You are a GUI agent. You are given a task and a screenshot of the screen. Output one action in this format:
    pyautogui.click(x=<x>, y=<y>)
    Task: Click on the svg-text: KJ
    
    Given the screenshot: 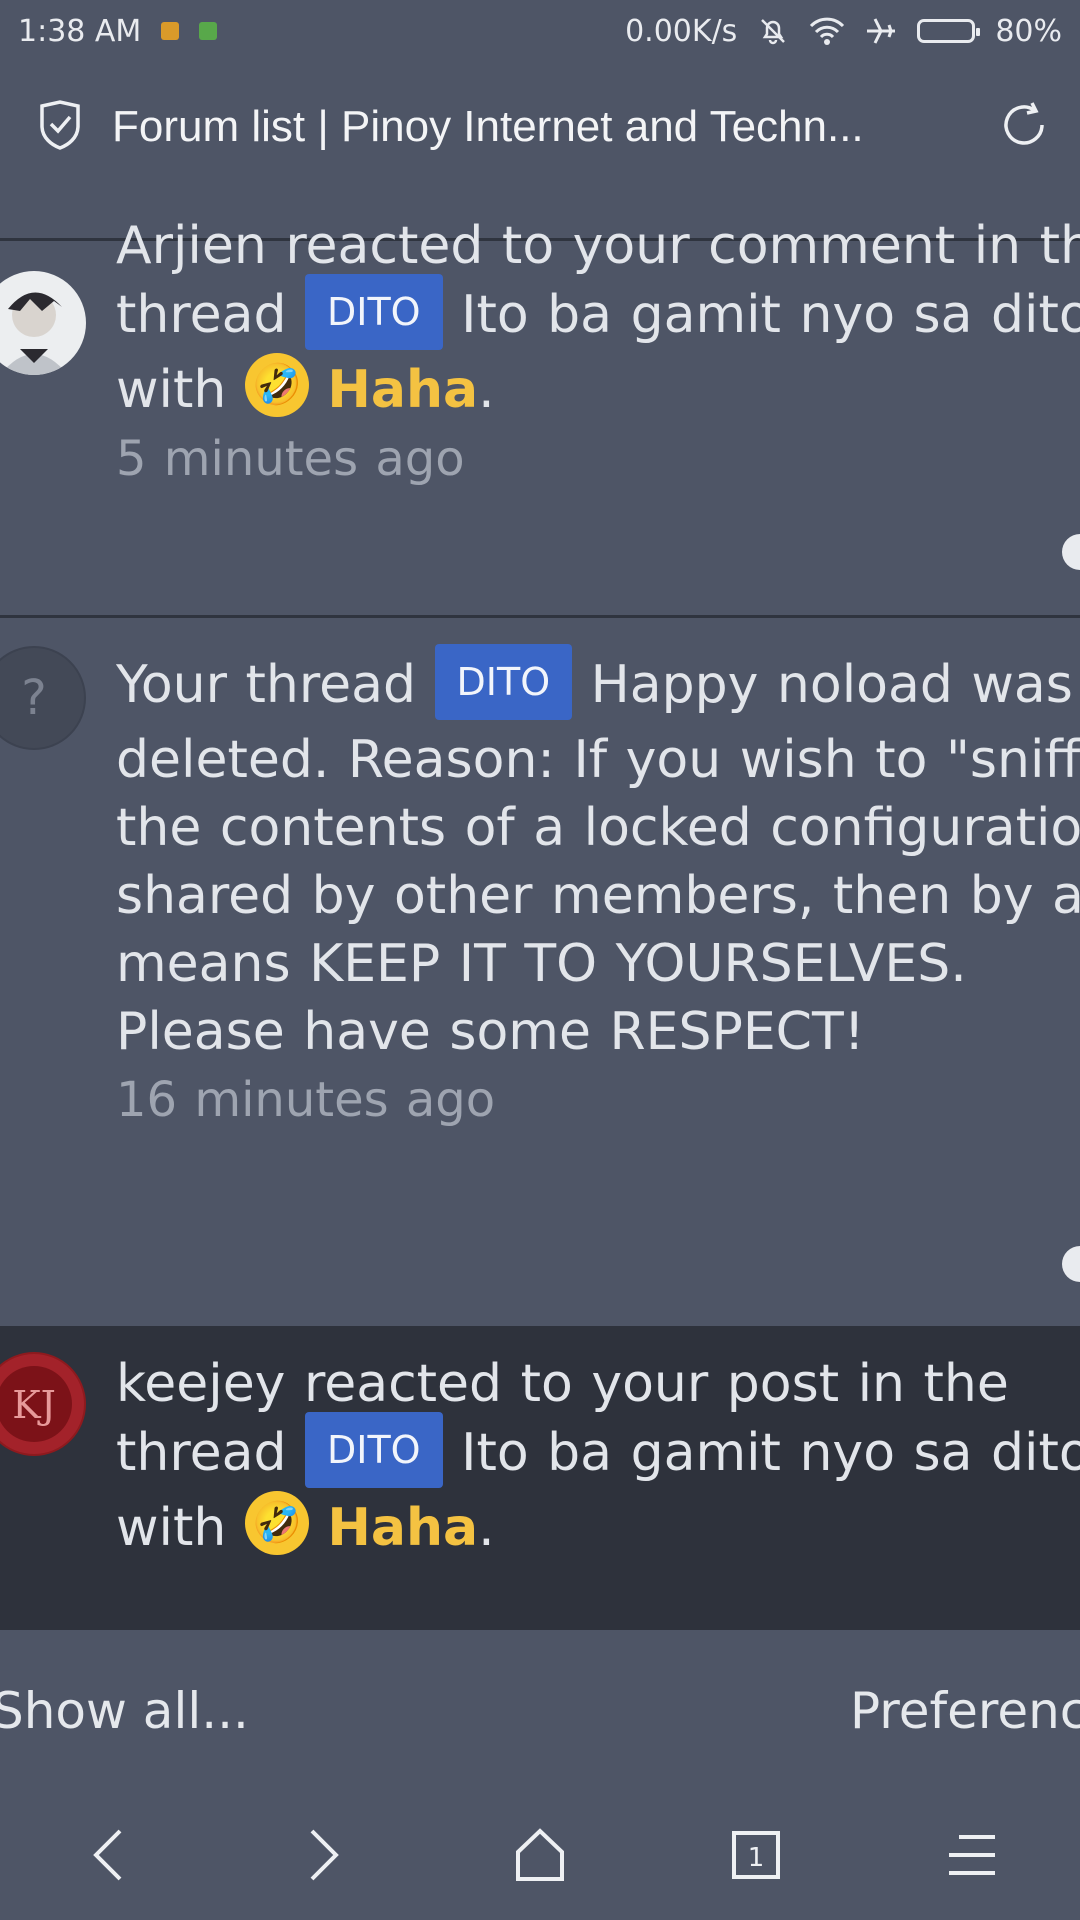 What is the action you would take?
    pyautogui.click(x=34, y=1405)
    